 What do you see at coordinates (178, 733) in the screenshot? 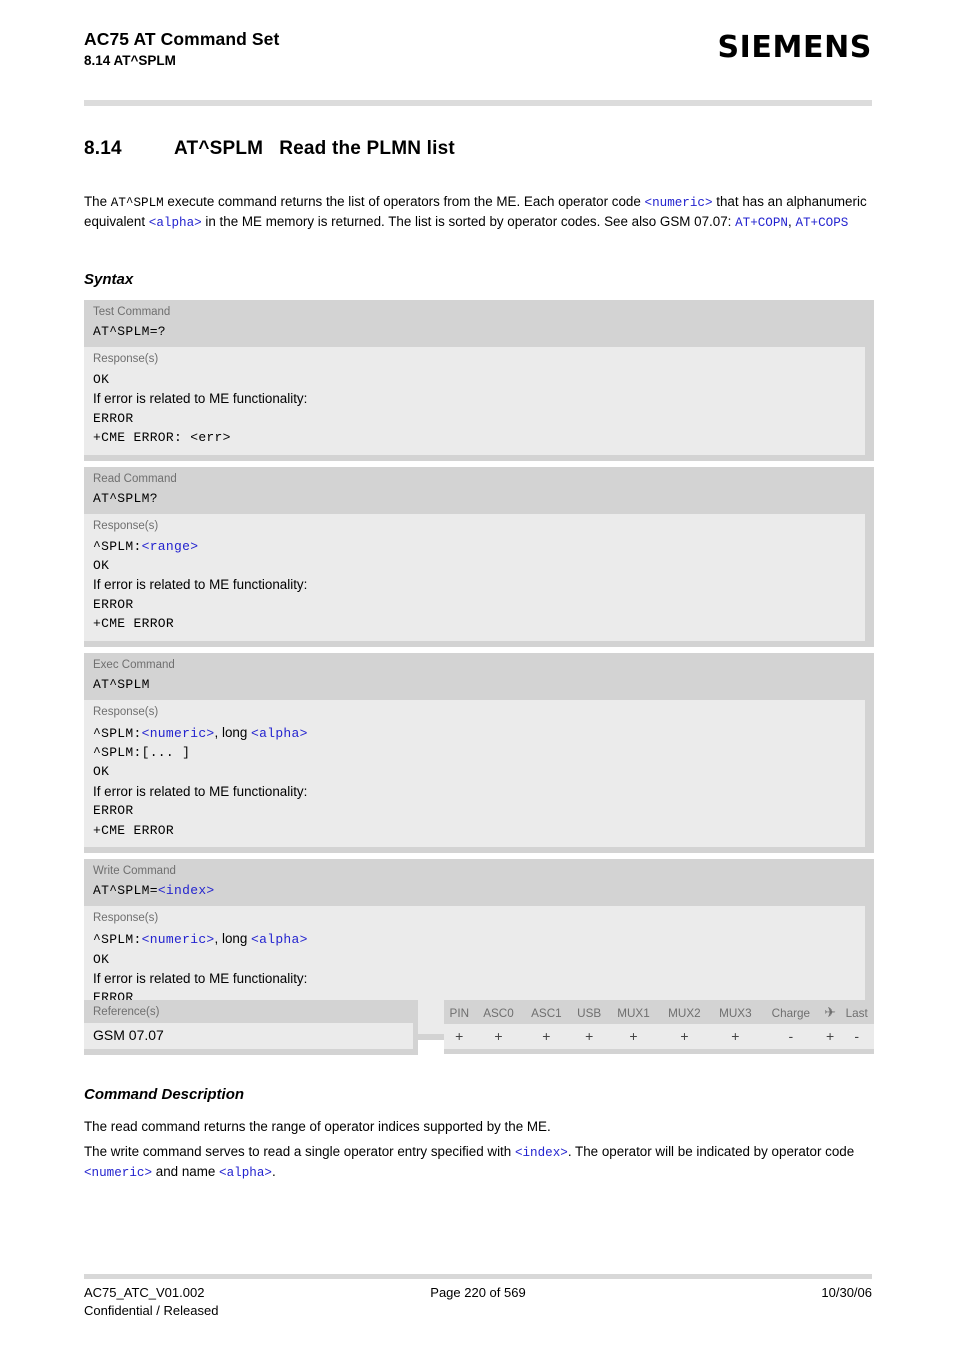
I see `exec-response-param-numeric: <numeric>` at bounding box center [178, 733].